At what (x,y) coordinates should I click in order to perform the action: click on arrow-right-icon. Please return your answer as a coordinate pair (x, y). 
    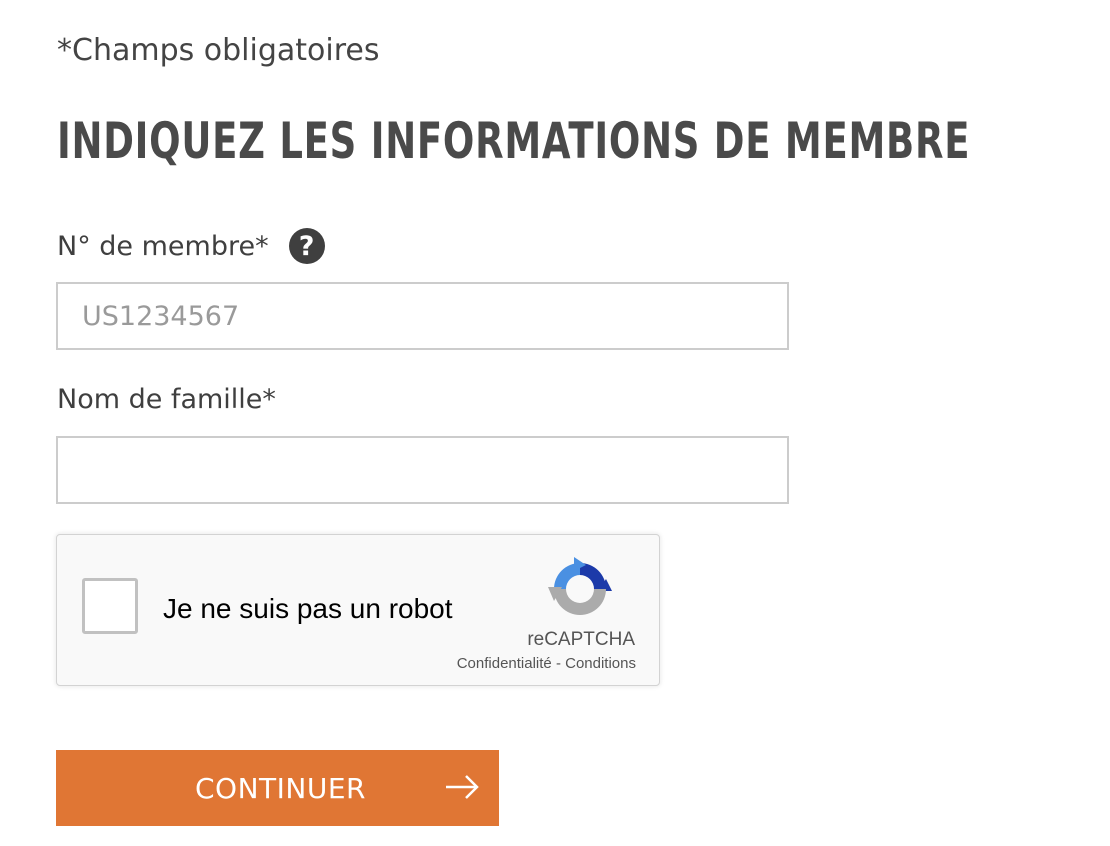
    Looking at the image, I should click on (462, 787).